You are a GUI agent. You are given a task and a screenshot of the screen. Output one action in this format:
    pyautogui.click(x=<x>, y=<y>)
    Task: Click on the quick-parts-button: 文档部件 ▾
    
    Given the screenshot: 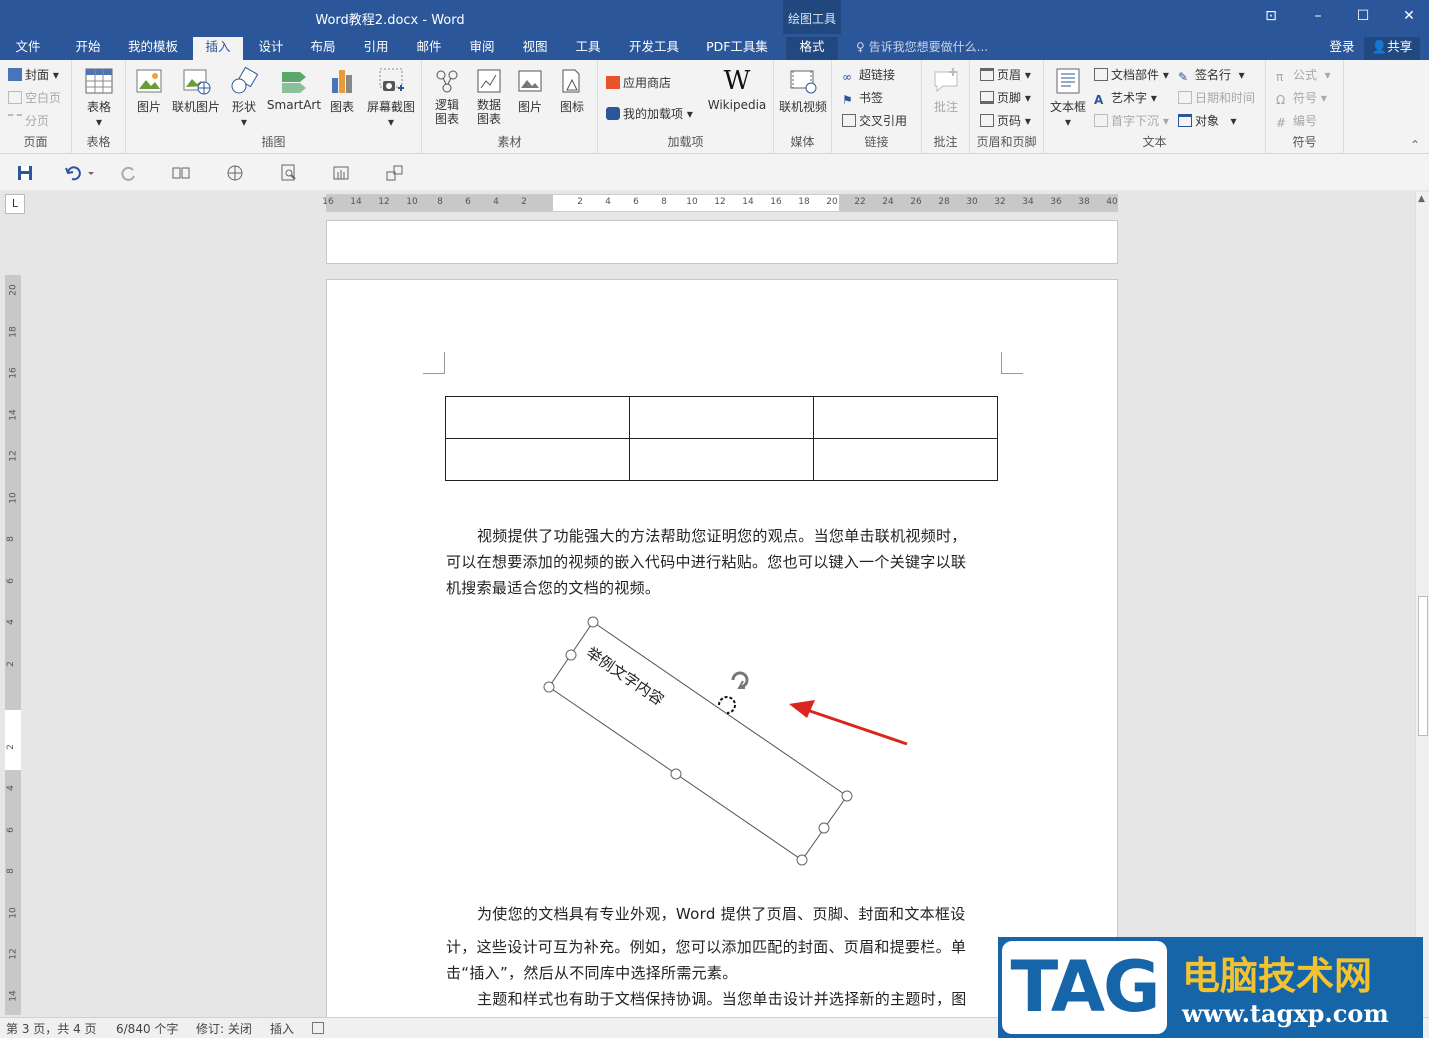 What is the action you would take?
    pyautogui.click(x=1131, y=74)
    